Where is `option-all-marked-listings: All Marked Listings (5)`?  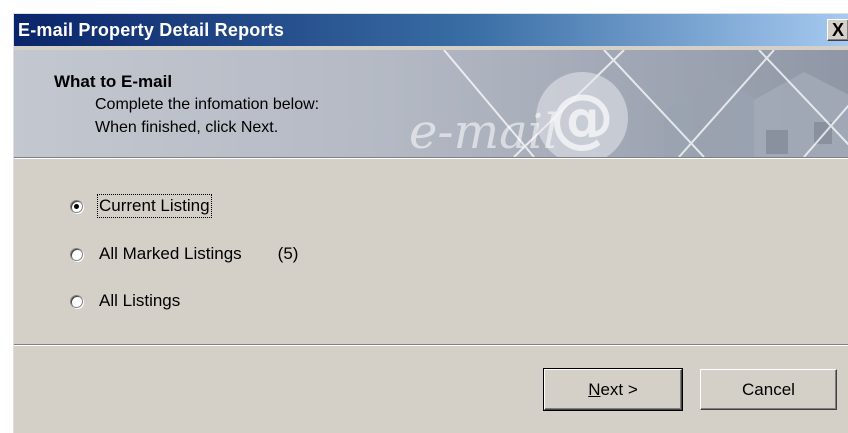
option-all-marked-listings: All Marked Listings (5) is located at coordinates (184, 254).